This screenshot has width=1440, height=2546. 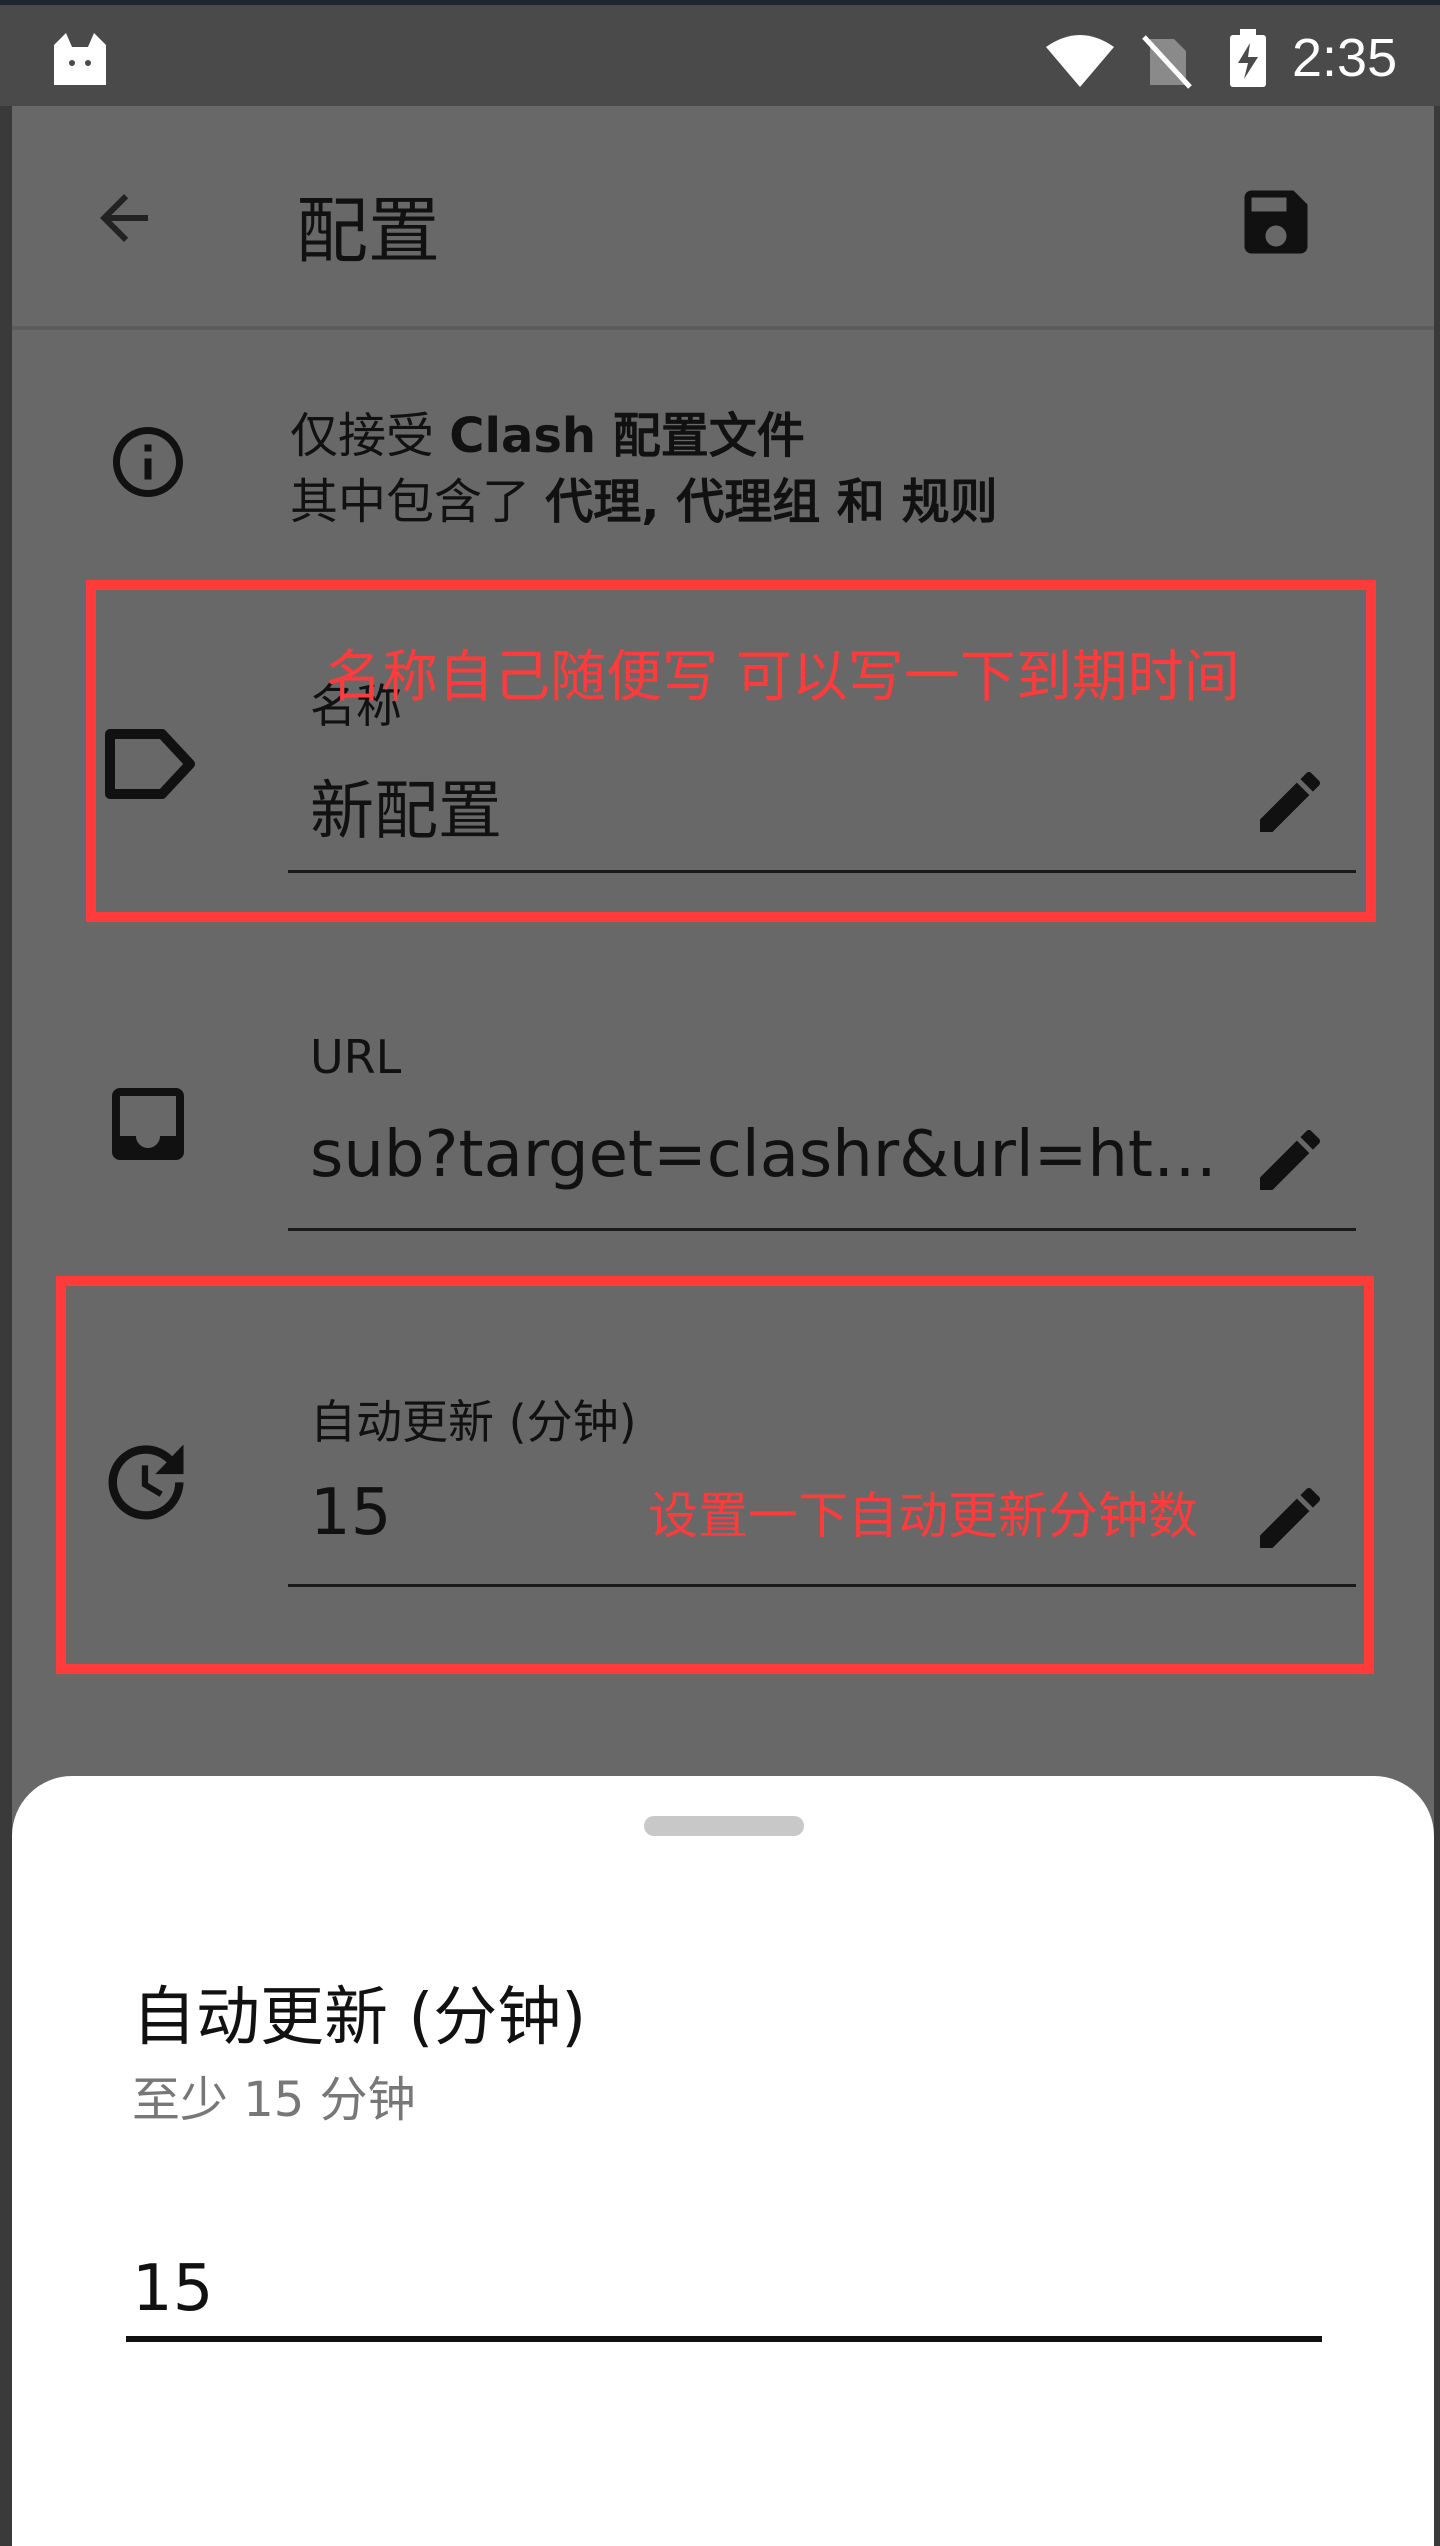 I want to click on sheet-subtitle: 至少 15 分钟, so click(x=274, y=2100).